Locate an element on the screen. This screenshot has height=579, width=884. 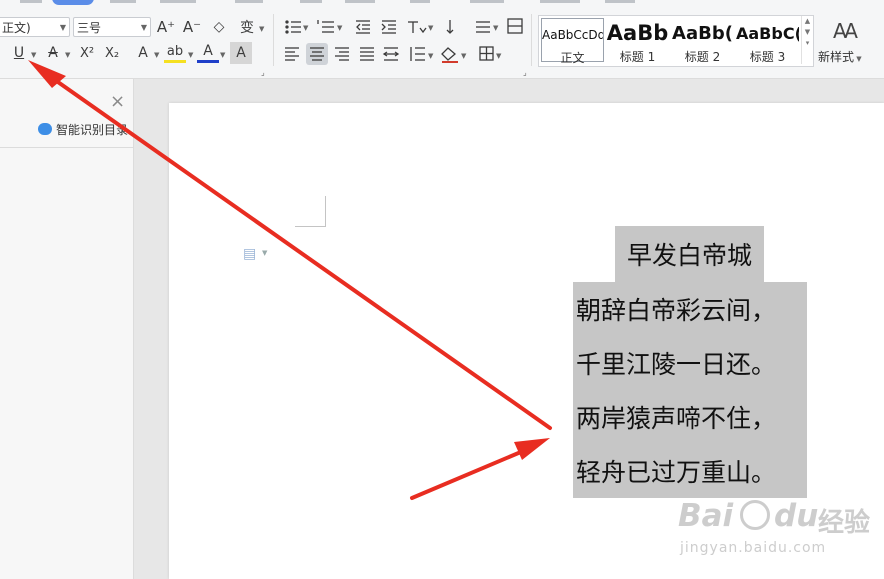
align-center-active-bg is located at coordinates (317, 54).